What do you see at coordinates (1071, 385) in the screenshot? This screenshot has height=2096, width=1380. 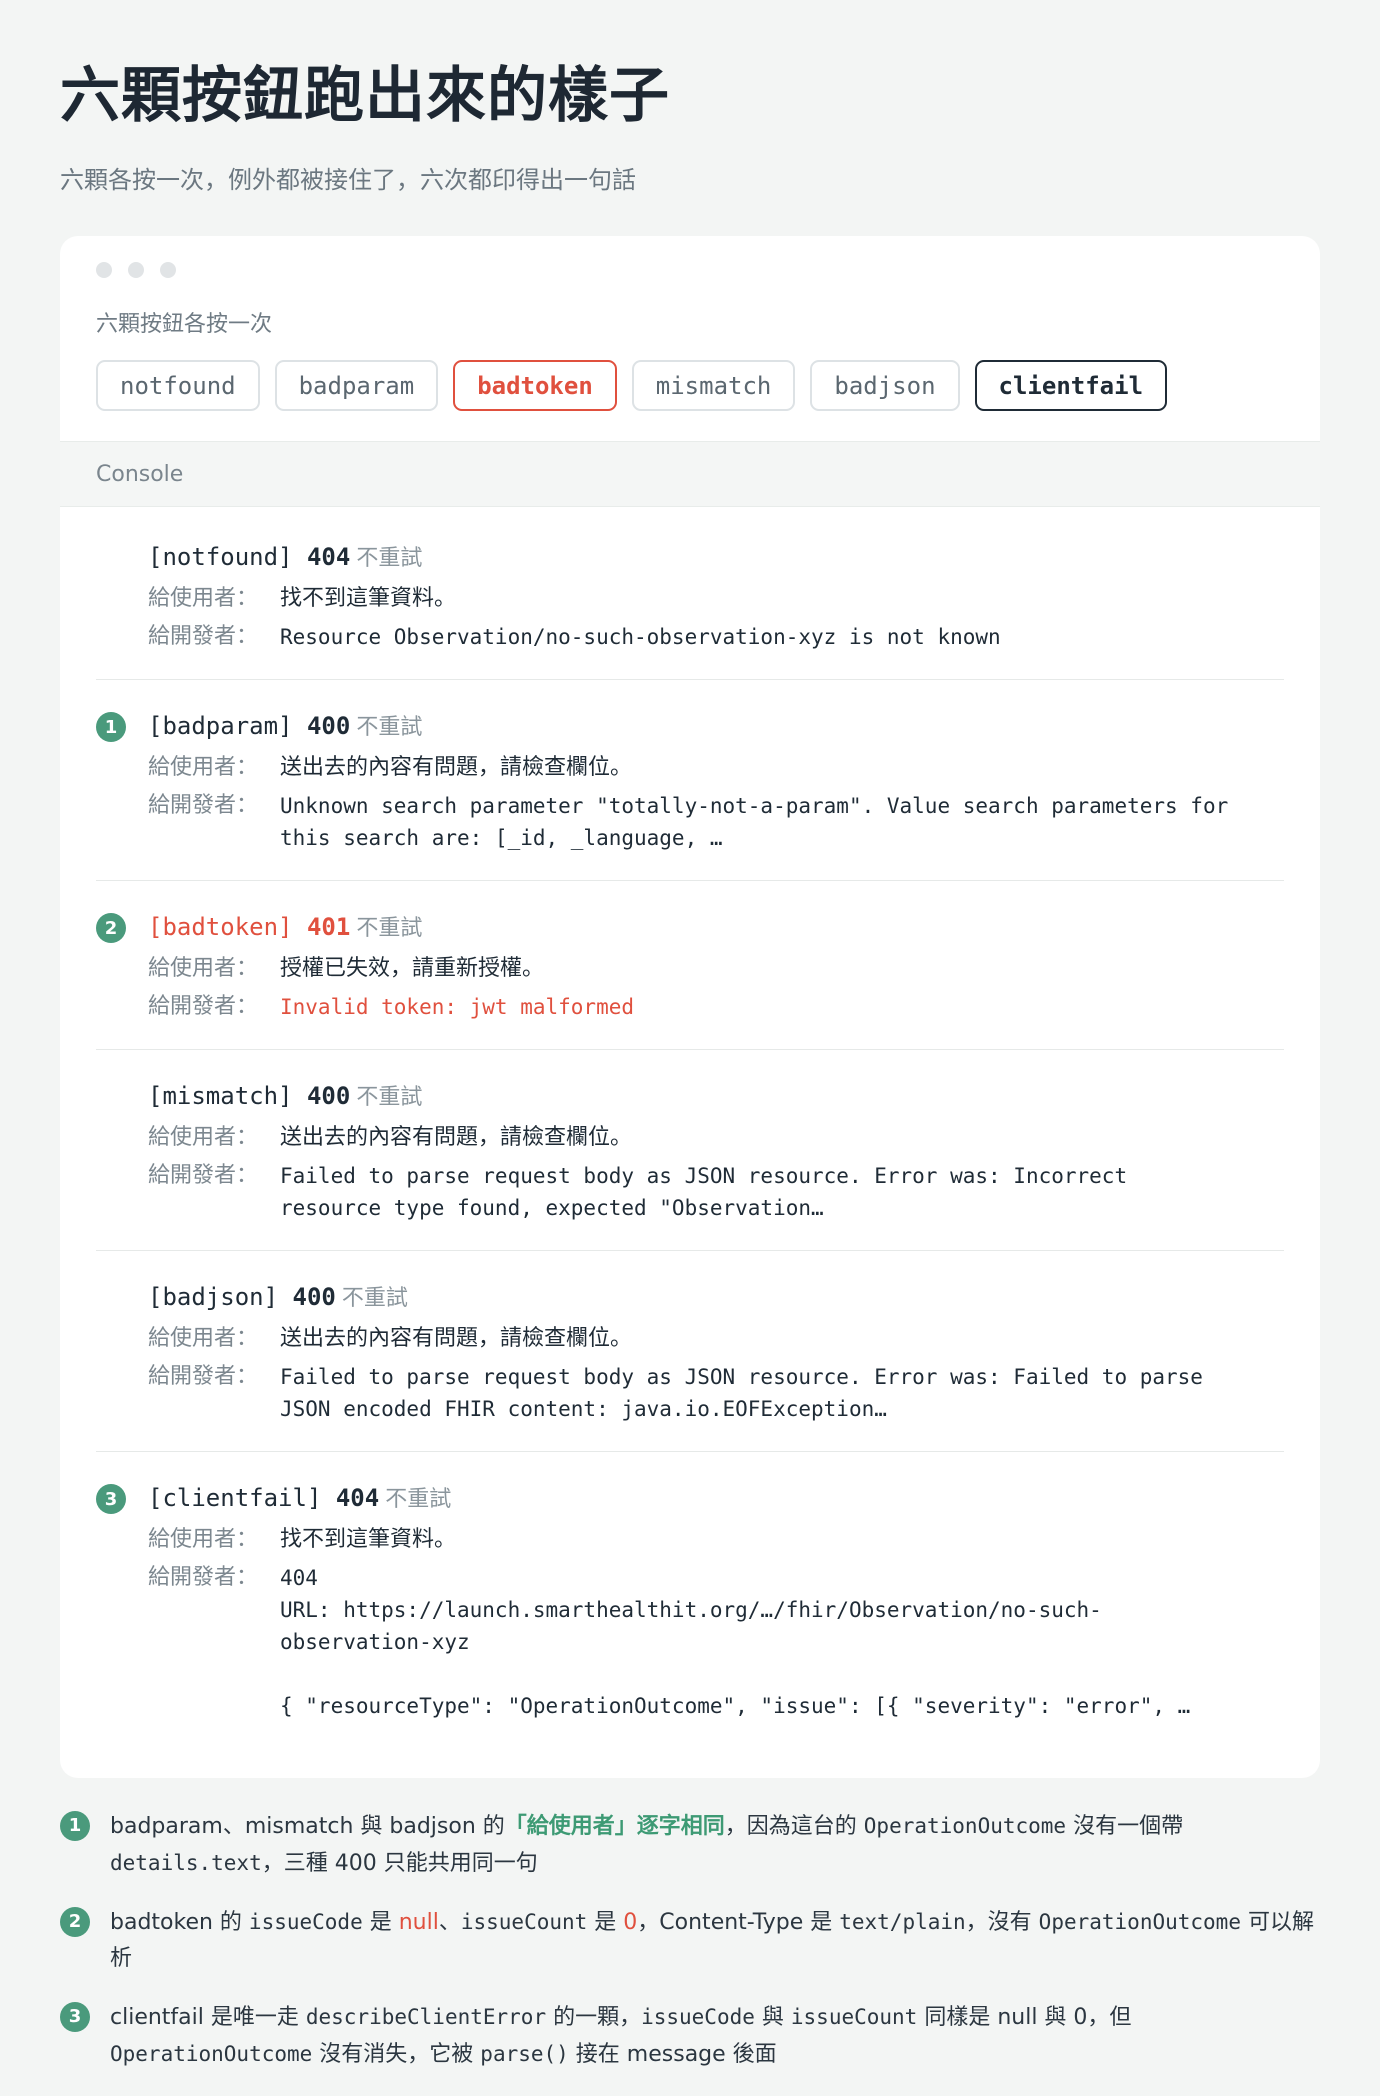 I see `clientfail-button: clientfail` at bounding box center [1071, 385].